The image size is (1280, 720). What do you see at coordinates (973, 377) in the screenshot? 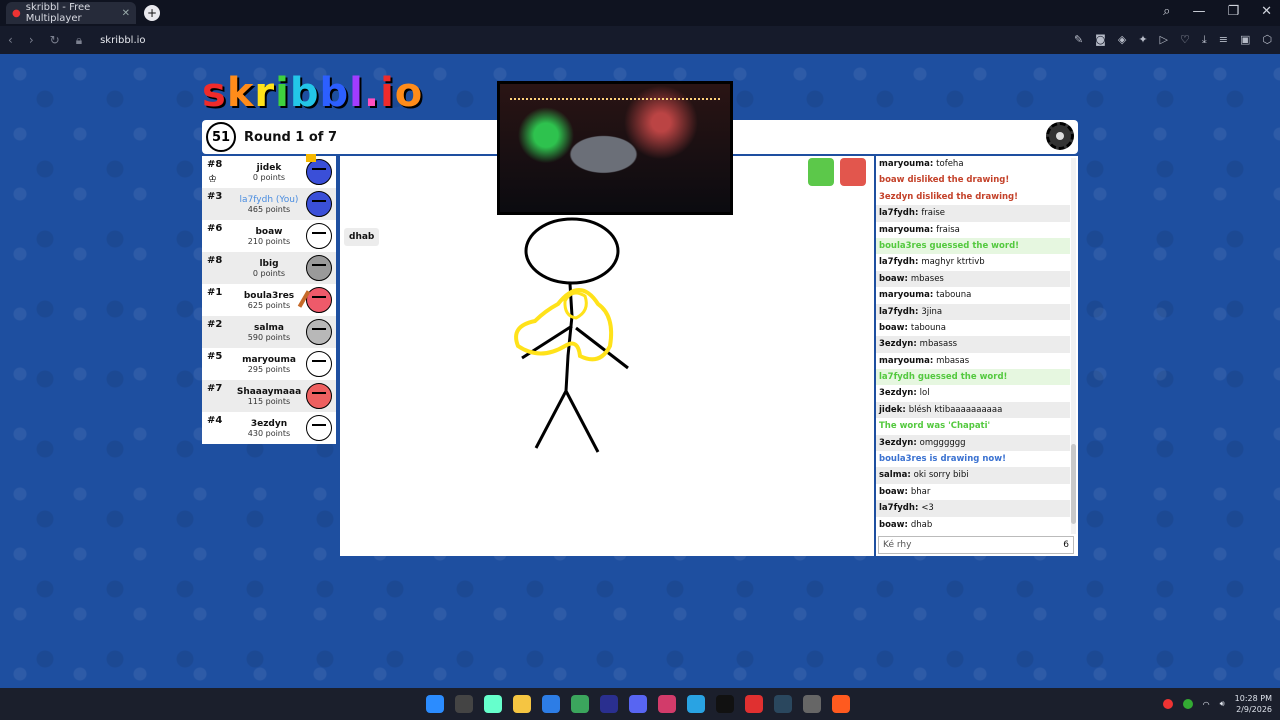
I see `chat-message: la7fydh guessed the word!` at bounding box center [973, 377].